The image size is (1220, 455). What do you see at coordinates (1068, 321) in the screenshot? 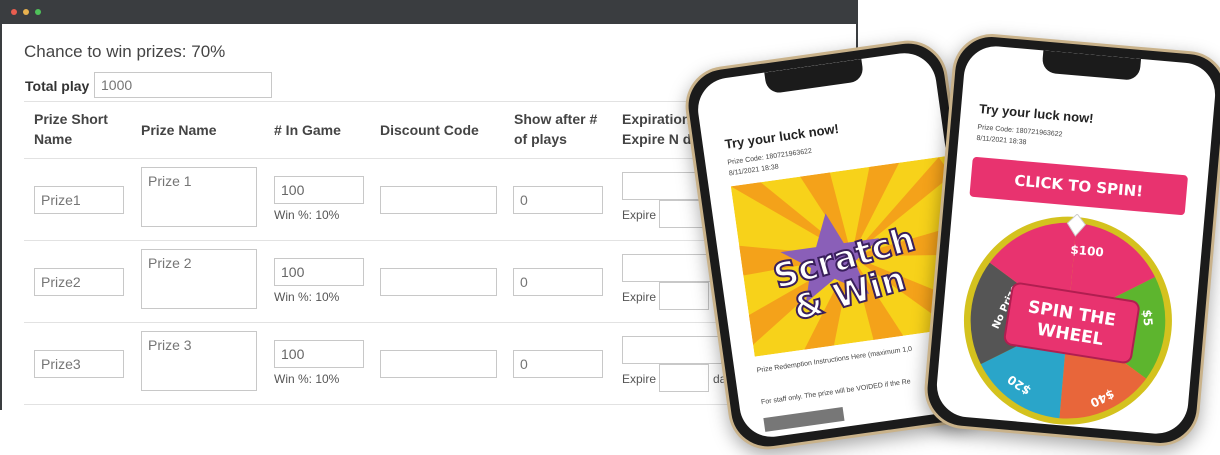
I see `prize-wheel: $100 No Prize $20 $40 $5 SPIN THE WHEEL` at bounding box center [1068, 321].